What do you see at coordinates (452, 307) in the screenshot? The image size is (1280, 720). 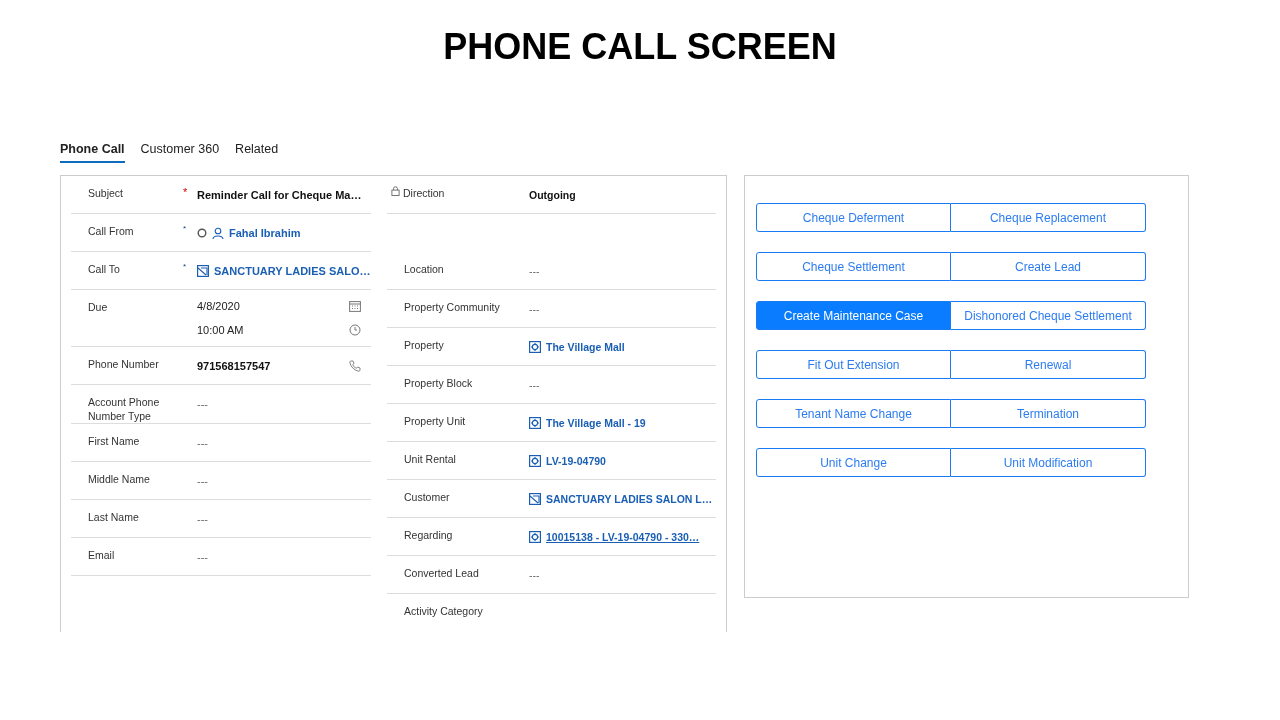 I see `field-label: Property Community` at bounding box center [452, 307].